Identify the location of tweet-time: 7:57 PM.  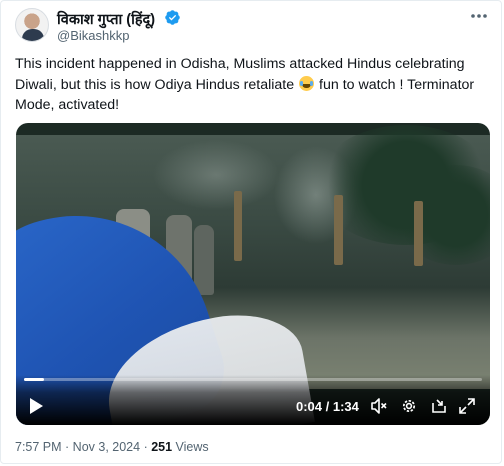
(38, 447).